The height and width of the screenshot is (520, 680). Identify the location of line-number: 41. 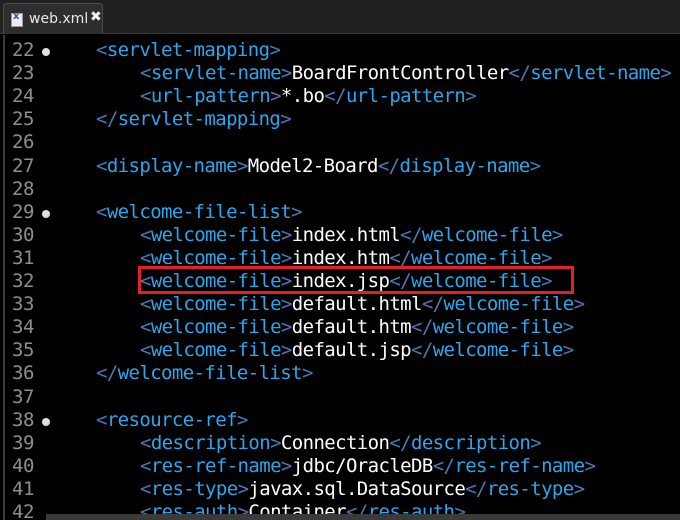
(23, 488).